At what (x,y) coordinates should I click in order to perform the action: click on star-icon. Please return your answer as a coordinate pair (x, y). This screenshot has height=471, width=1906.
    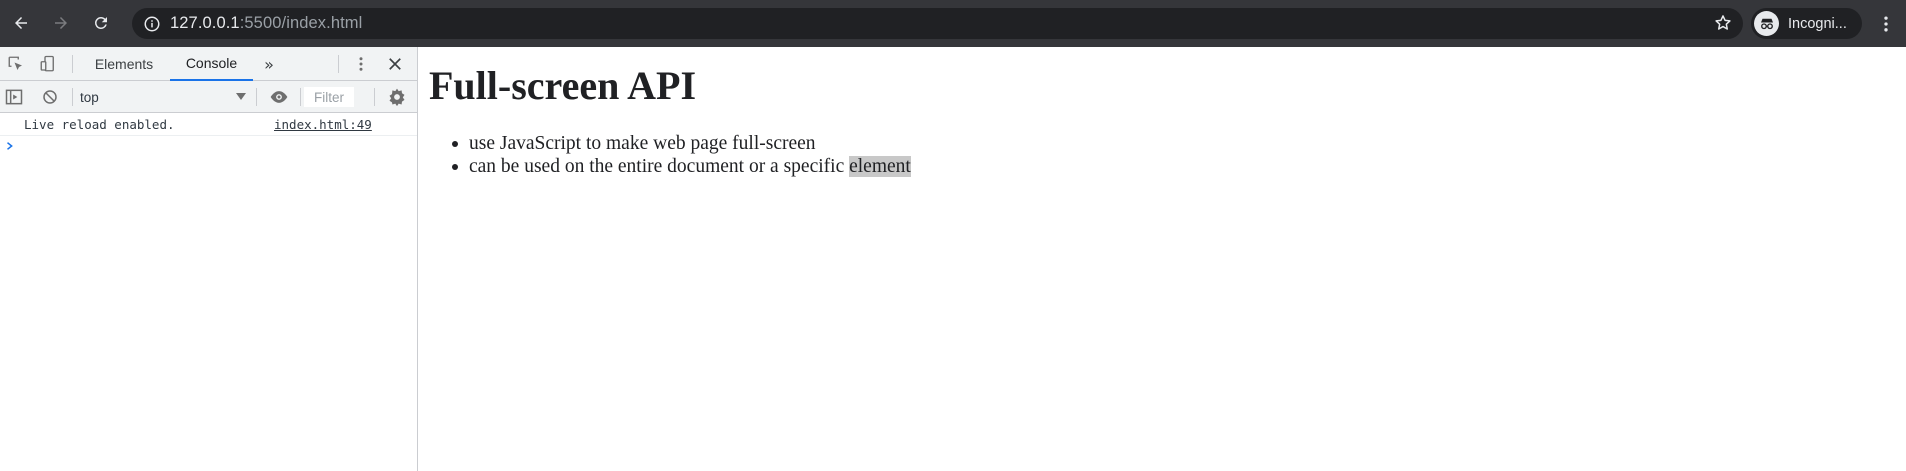
    Looking at the image, I should click on (1723, 23).